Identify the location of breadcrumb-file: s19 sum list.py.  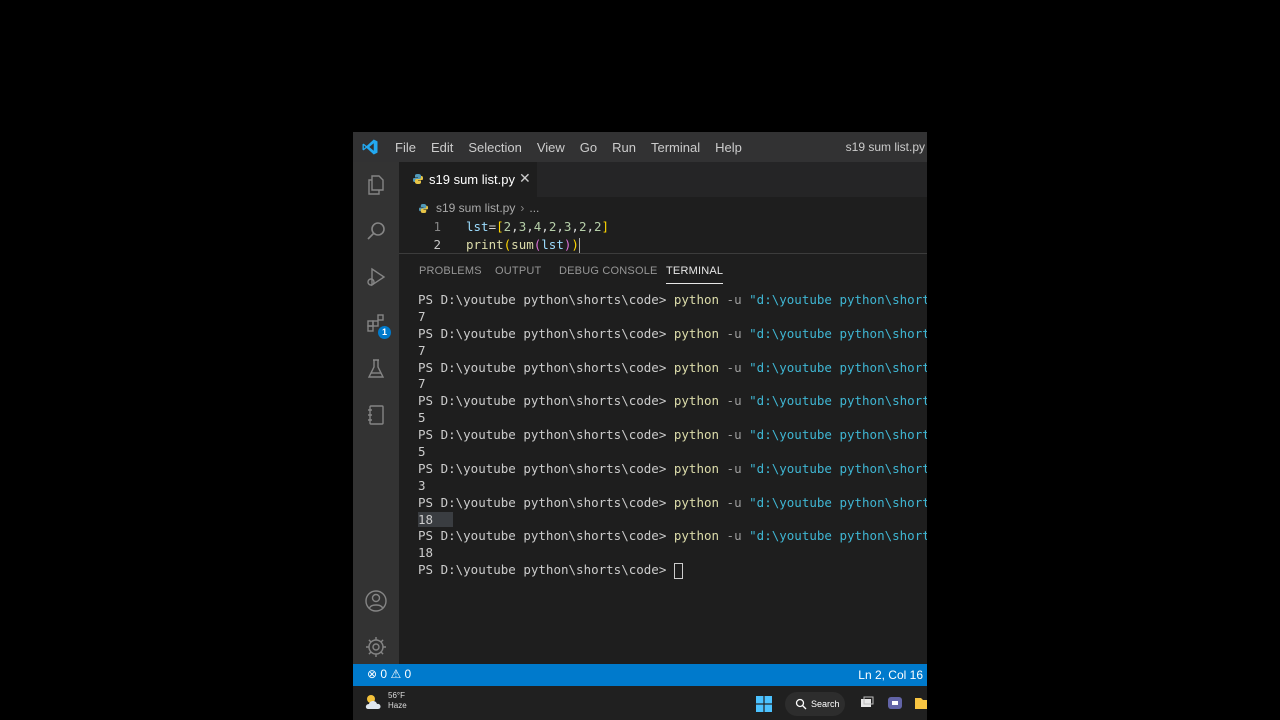
(475, 208).